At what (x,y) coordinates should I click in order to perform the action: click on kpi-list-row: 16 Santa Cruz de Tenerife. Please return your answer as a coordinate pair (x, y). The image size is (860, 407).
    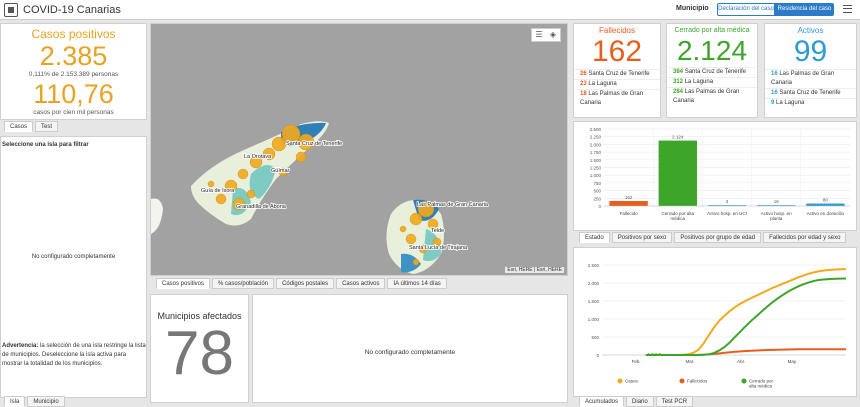
    Looking at the image, I should click on (810, 93).